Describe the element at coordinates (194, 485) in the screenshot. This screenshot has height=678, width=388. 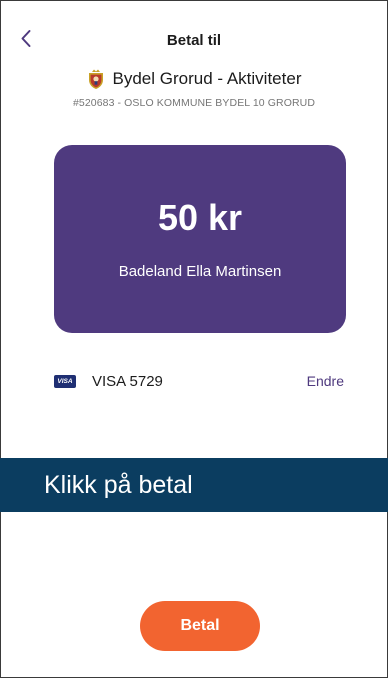
I see `instruction-banner: Klikk på betal` at that location.